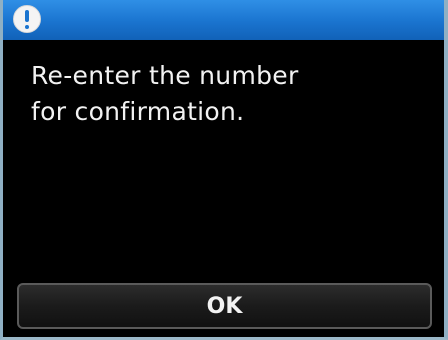  I want to click on title-bar, so click(223, 20).